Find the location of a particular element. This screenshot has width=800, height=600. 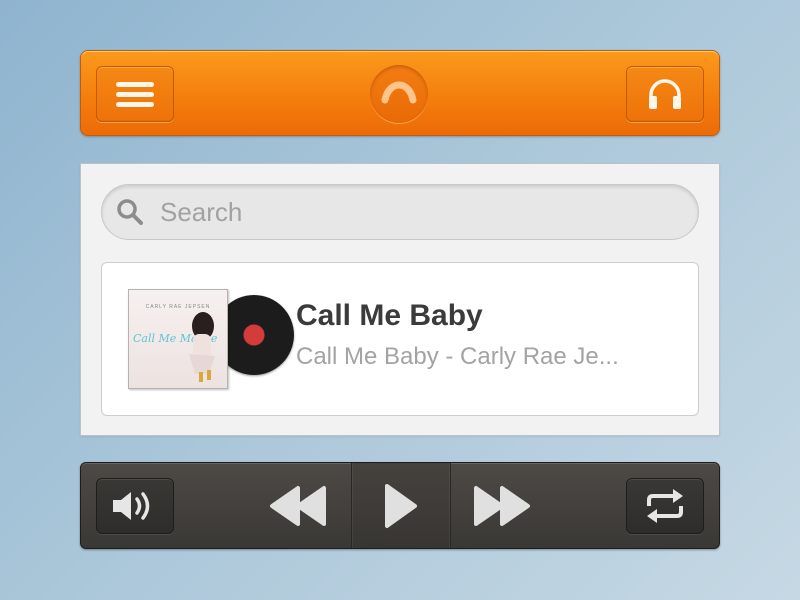

rewind-icon is located at coordinates (298, 505).